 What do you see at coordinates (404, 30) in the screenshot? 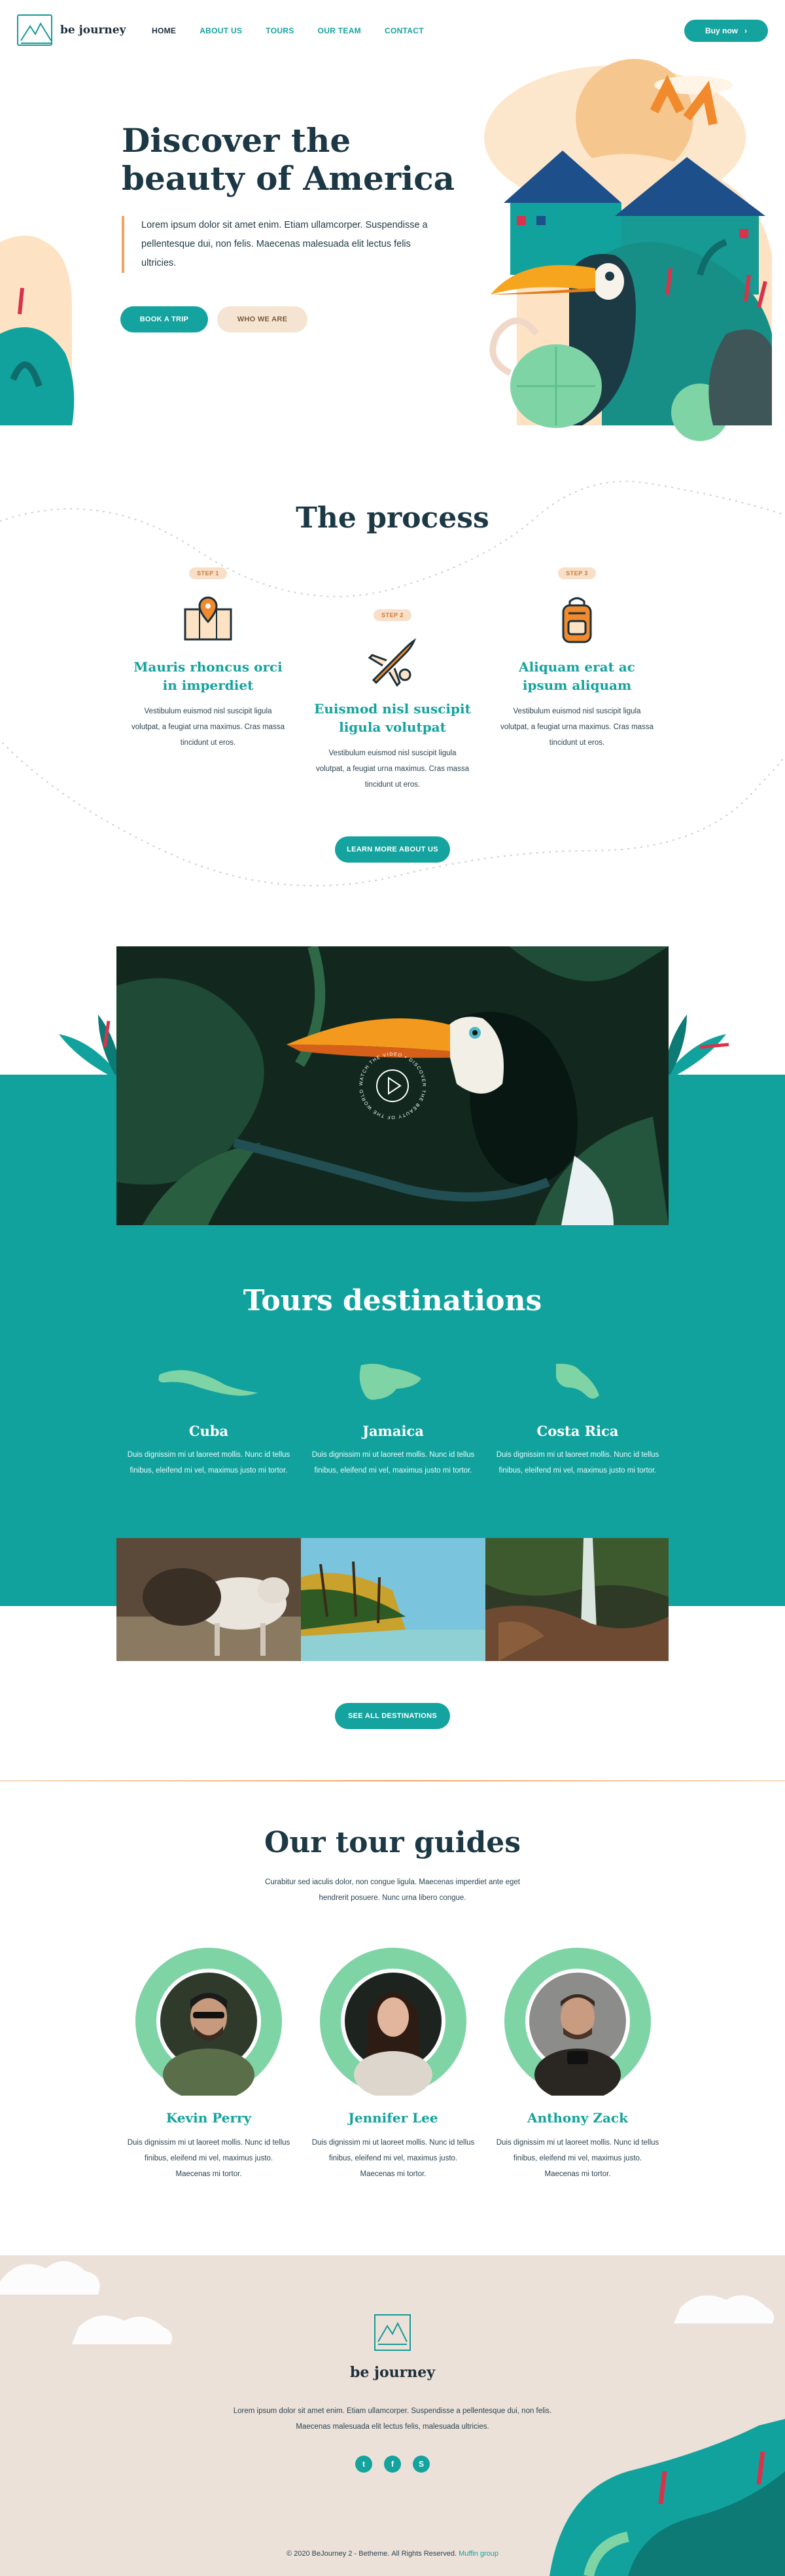
I see `nav-contact: CONTACT` at bounding box center [404, 30].